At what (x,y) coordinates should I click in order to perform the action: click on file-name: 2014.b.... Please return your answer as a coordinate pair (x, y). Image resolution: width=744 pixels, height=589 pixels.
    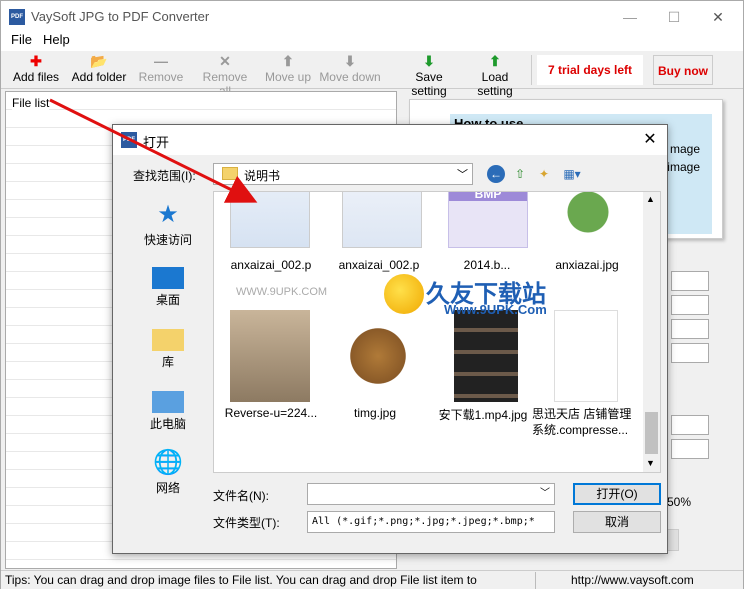
    Looking at the image, I should click on (487, 265).